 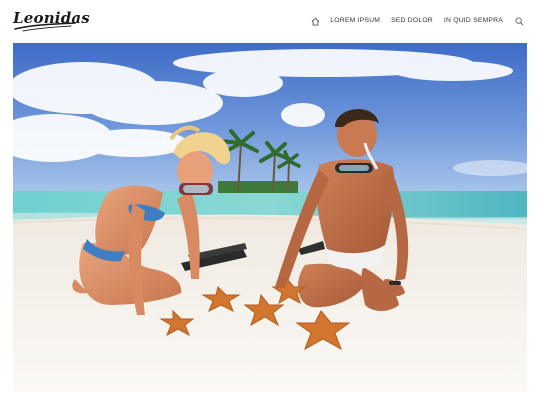 What do you see at coordinates (412, 21) in the screenshot?
I see `nav-item-sed-dolor: SED DOLOR` at bounding box center [412, 21].